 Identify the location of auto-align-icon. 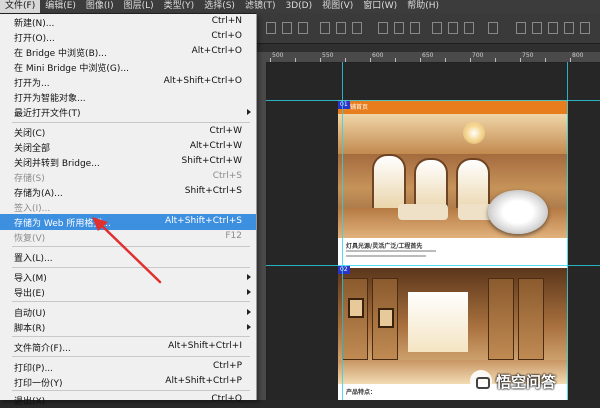
(493, 28).